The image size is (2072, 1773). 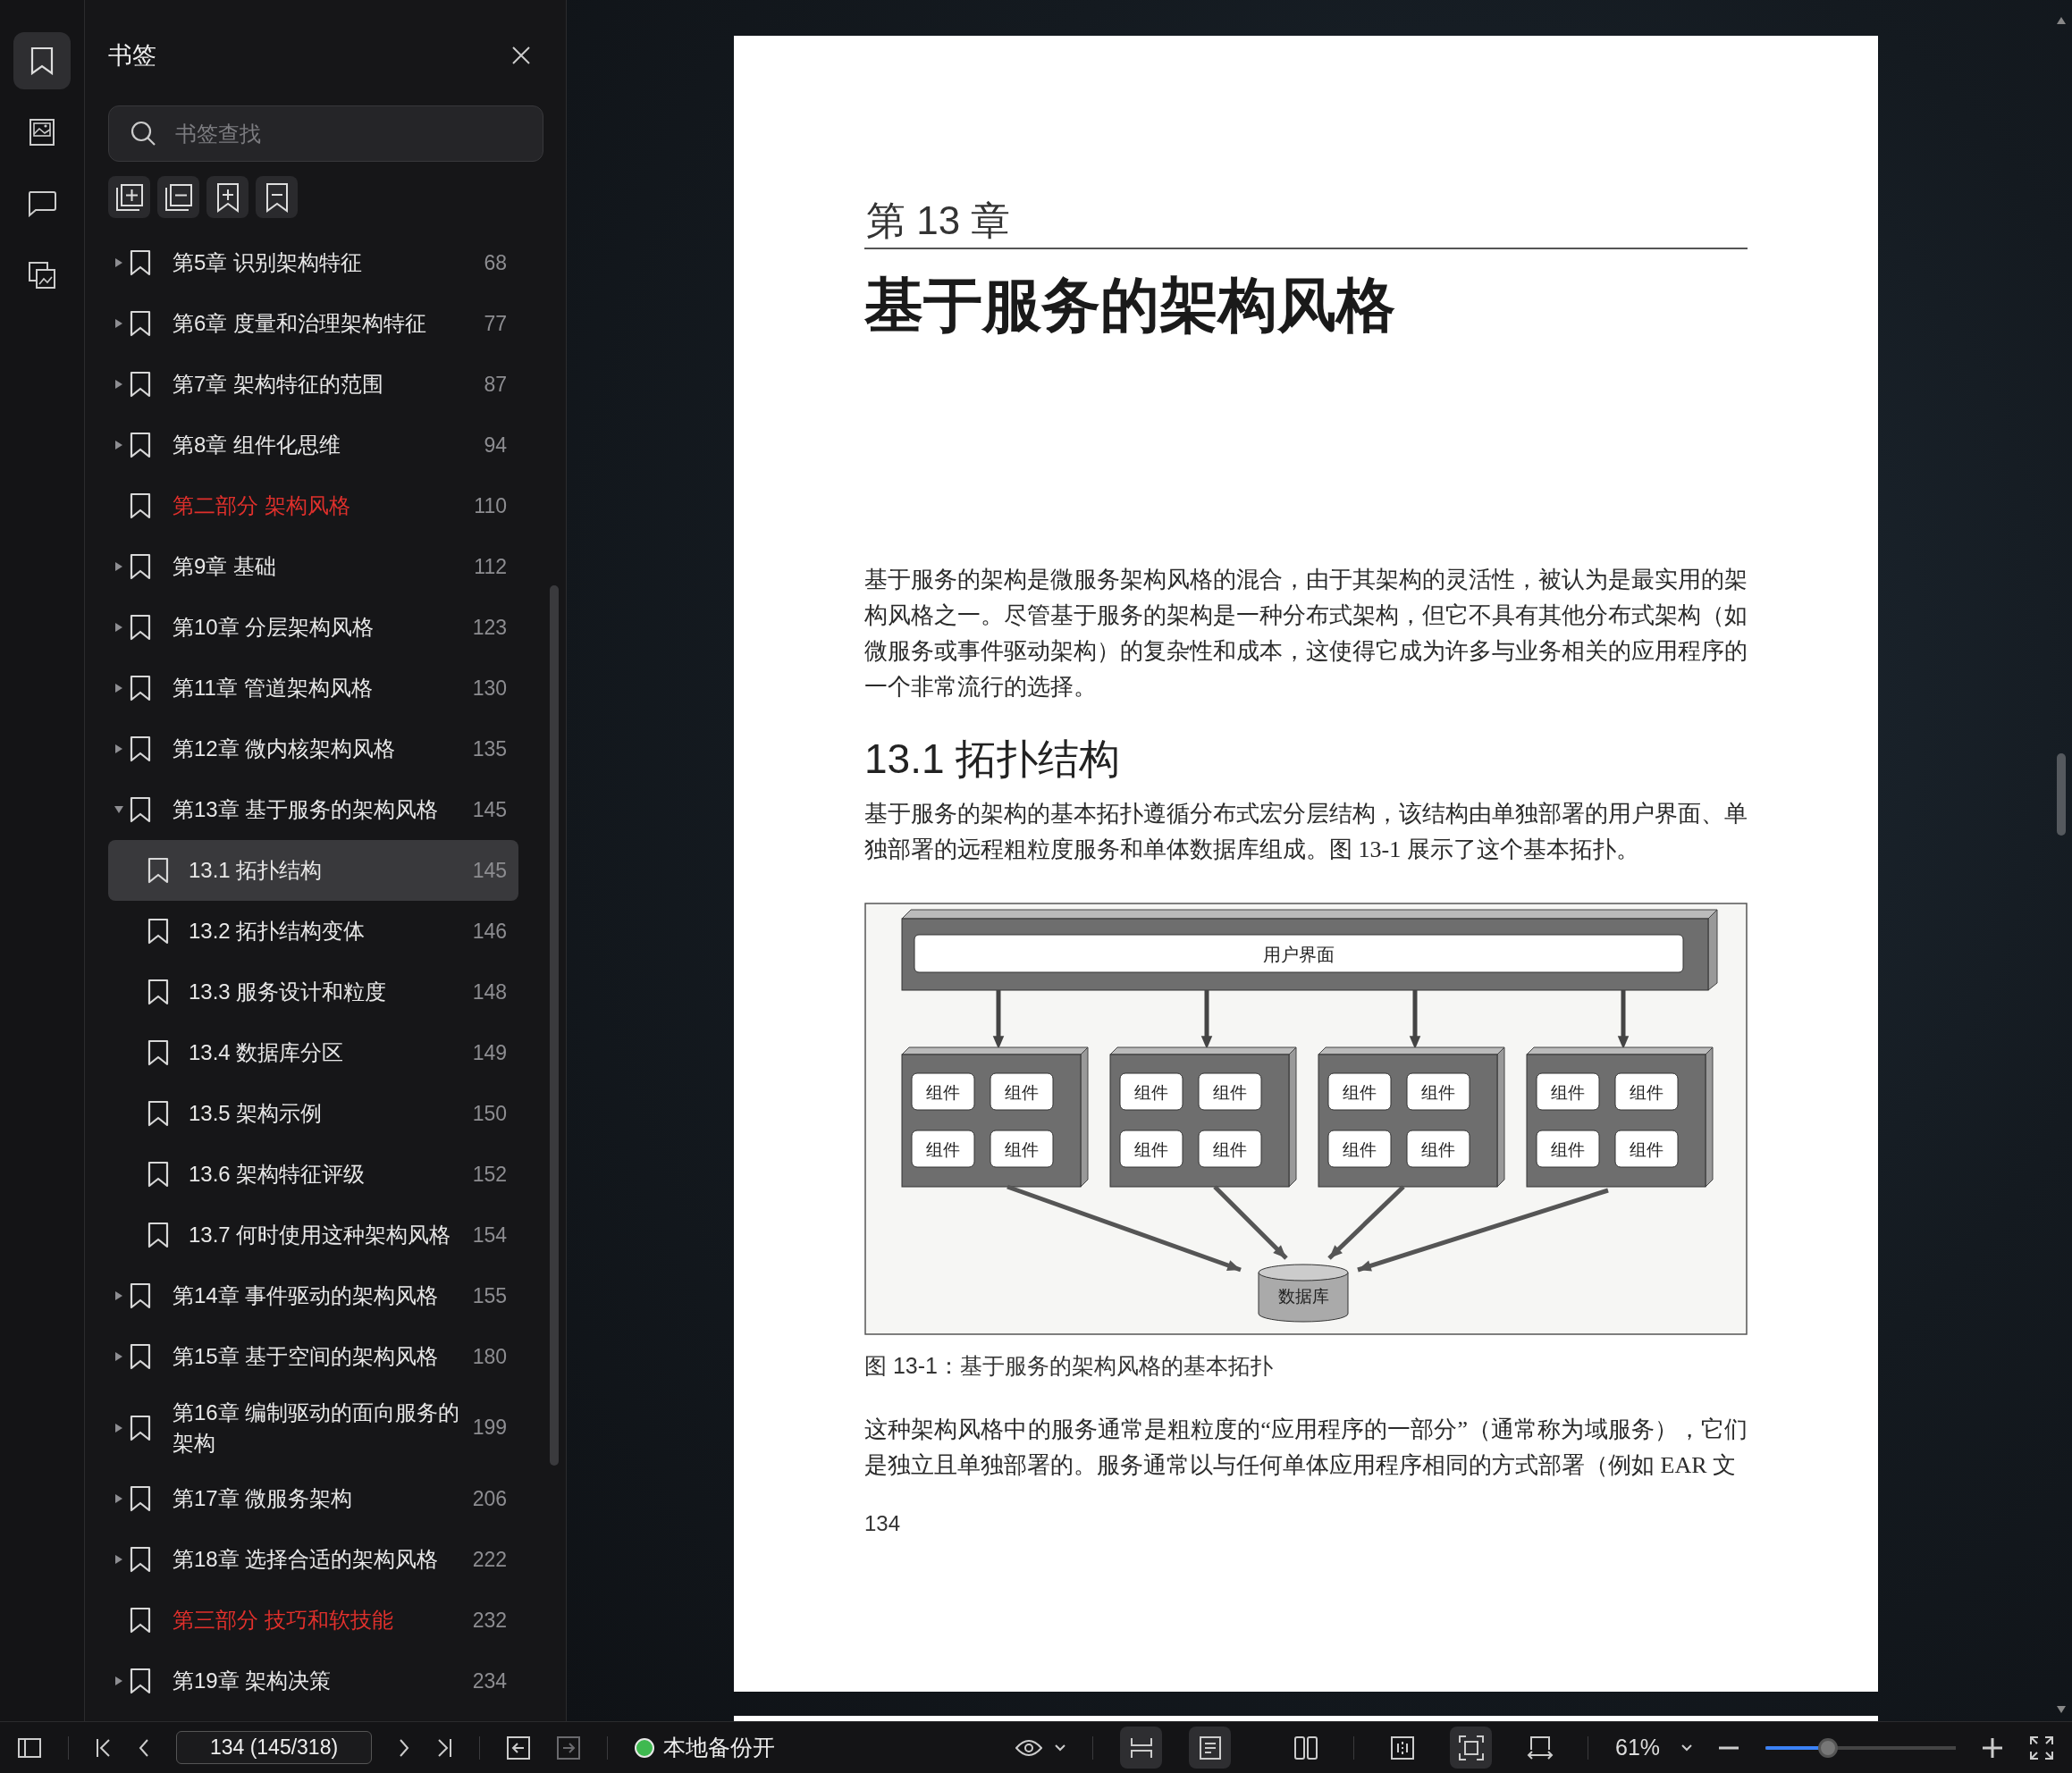 I want to click on page-number: 68, so click(x=495, y=262).